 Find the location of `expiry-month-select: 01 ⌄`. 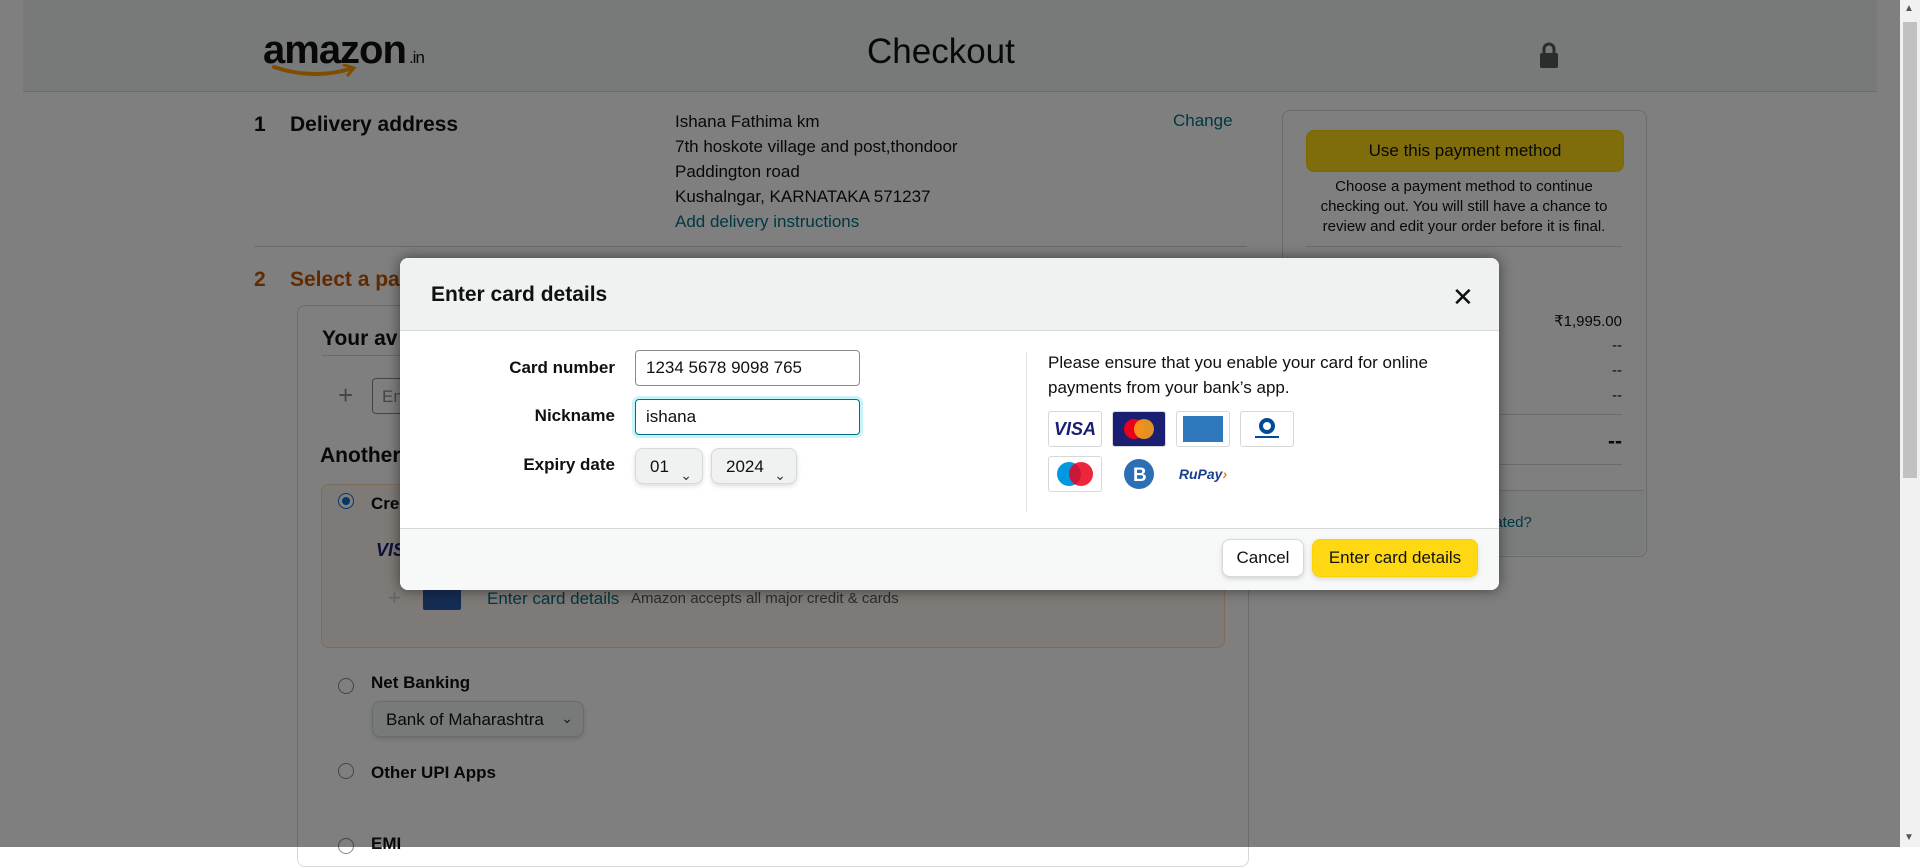

expiry-month-select: 01 ⌄ is located at coordinates (669, 466).